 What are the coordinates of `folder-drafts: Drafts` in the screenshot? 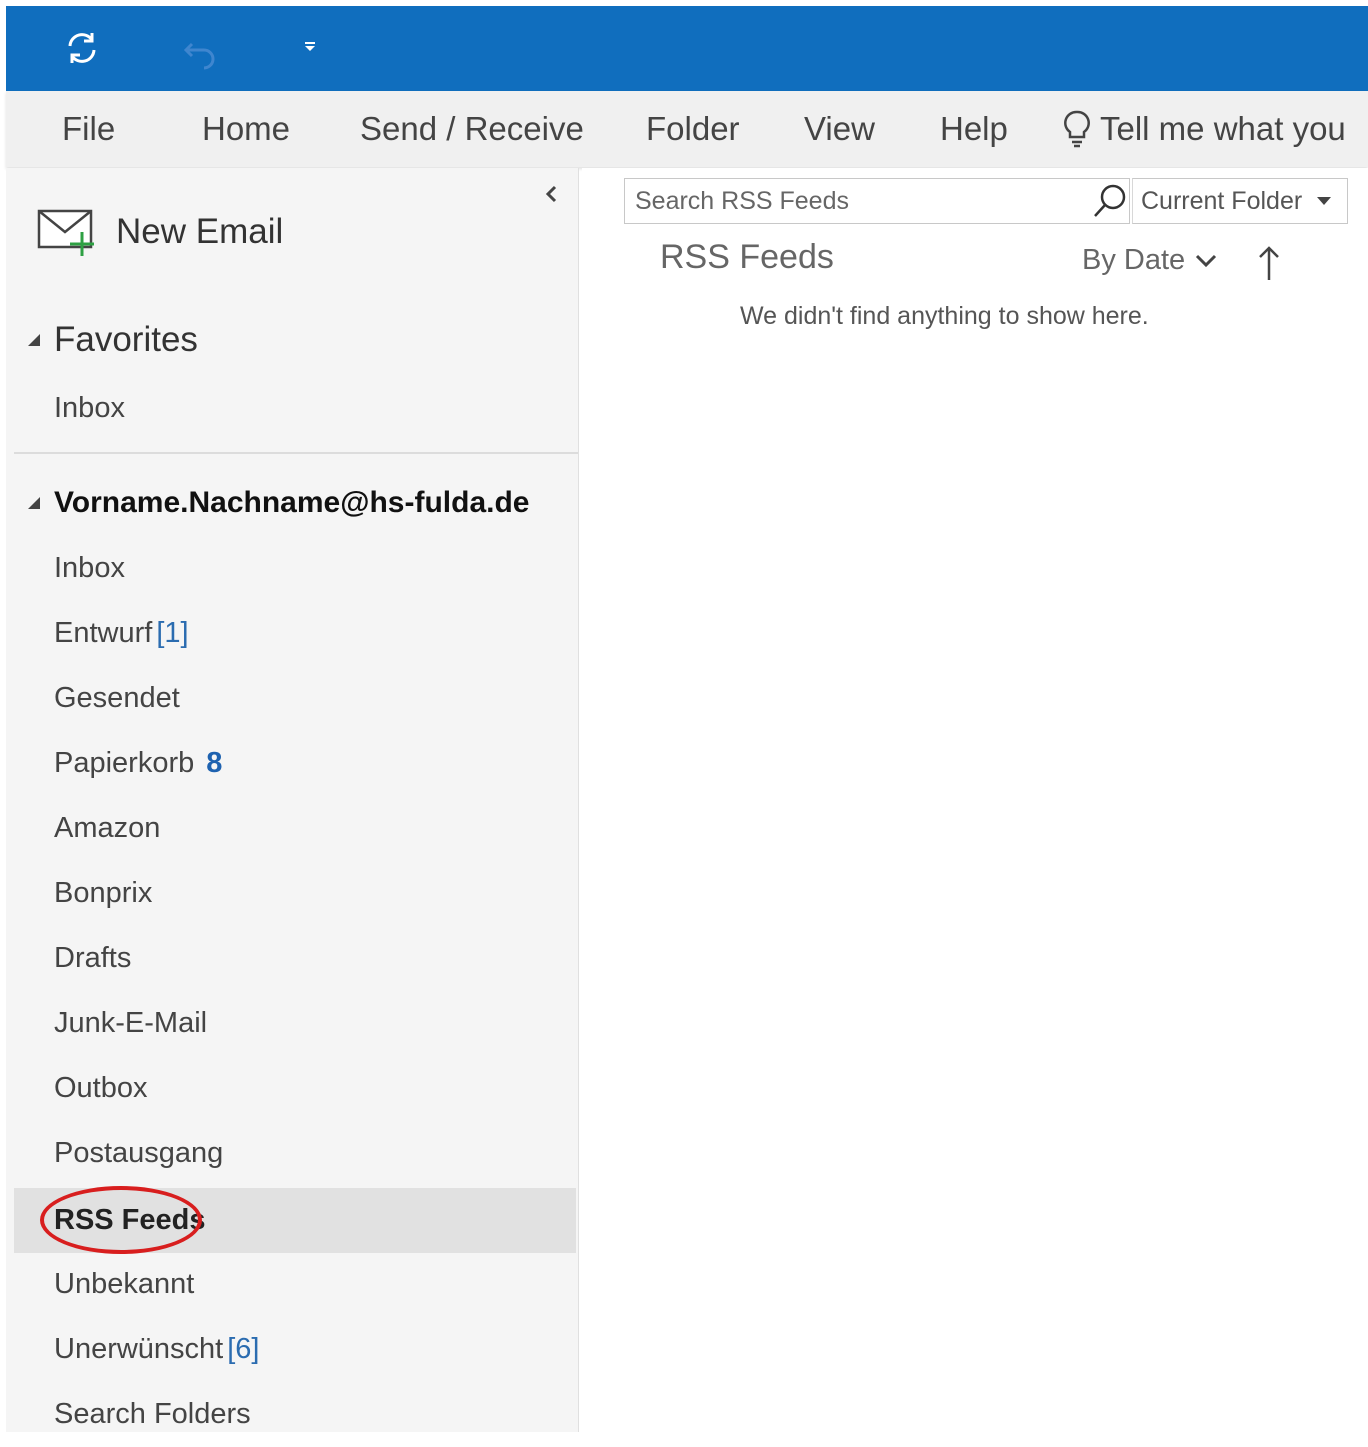 It's located at (295, 958).